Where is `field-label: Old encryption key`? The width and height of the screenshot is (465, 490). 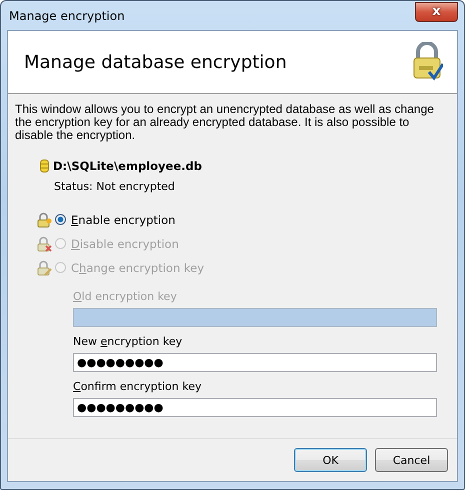 field-label: Old encryption key is located at coordinates (125, 296).